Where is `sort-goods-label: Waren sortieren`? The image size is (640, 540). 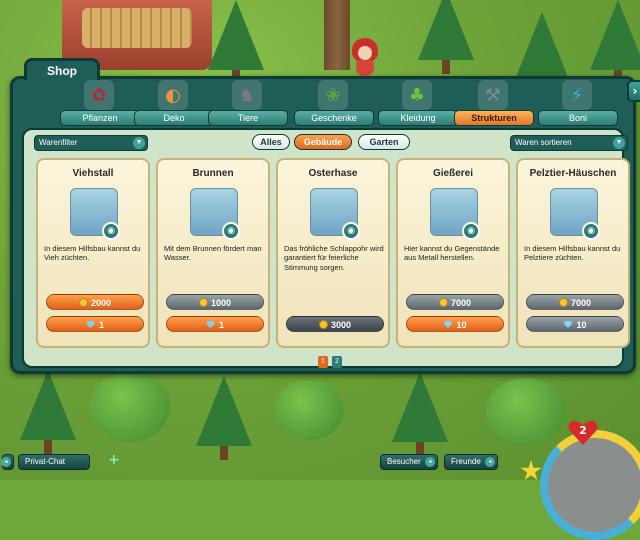
sort-goods-label: Waren sortieren is located at coordinates (543, 142).